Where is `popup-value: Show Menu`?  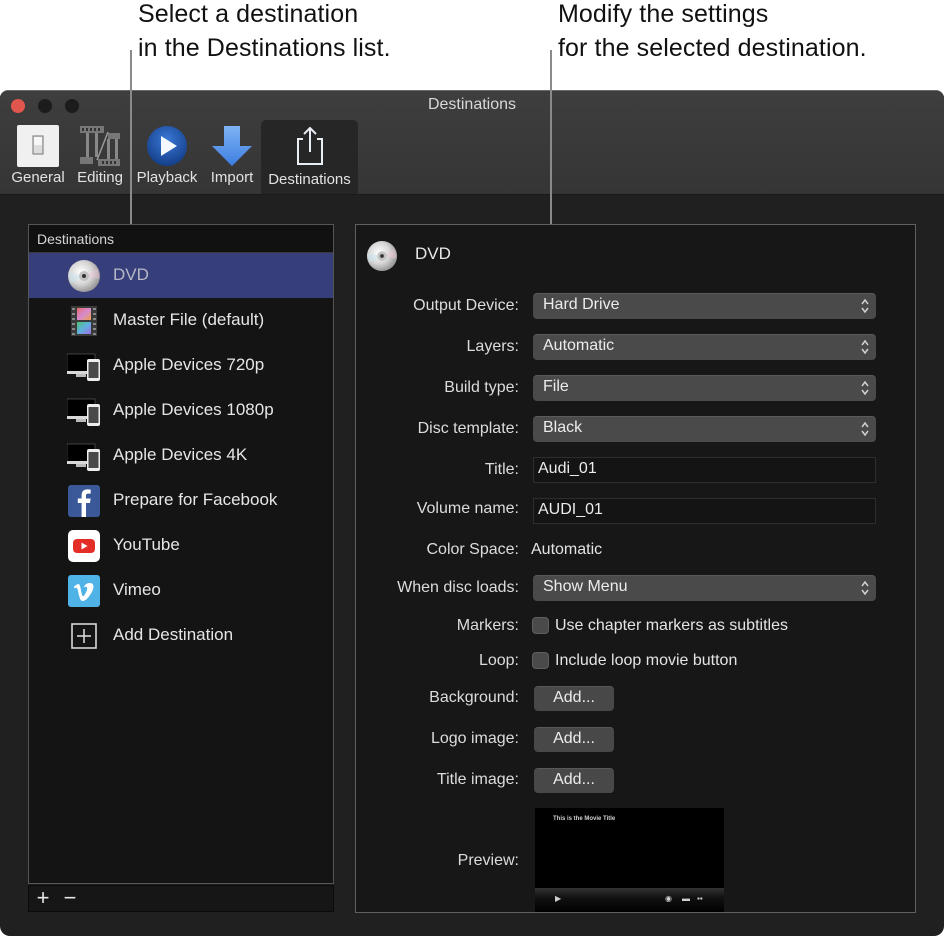 popup-value: Show Menu is located at coordinates (585, 586).